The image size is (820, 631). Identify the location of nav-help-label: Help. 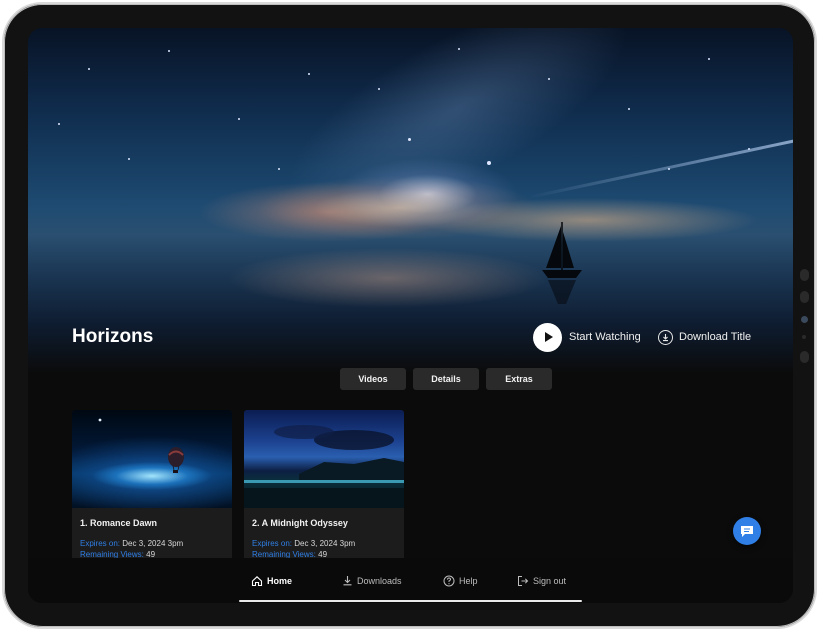
(468, 581).